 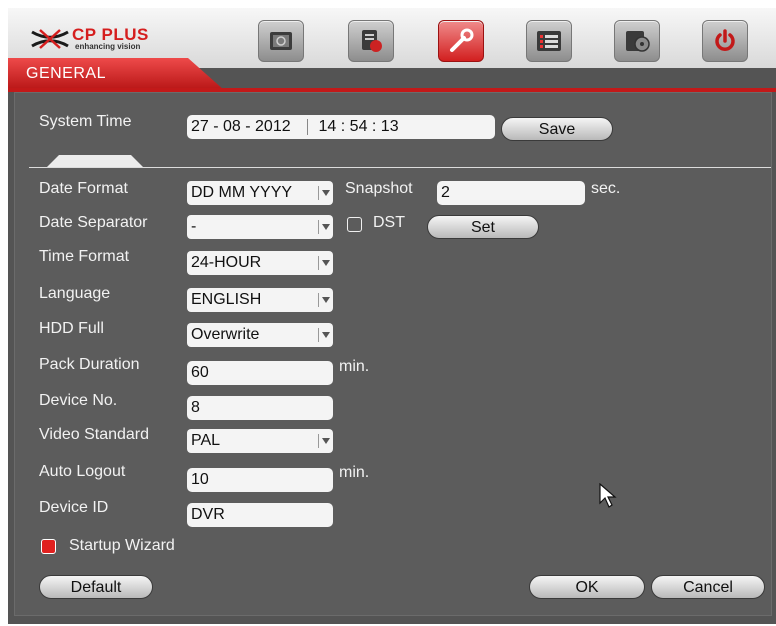 I want to click on ok-button: OK, so click(x=587, y=587).